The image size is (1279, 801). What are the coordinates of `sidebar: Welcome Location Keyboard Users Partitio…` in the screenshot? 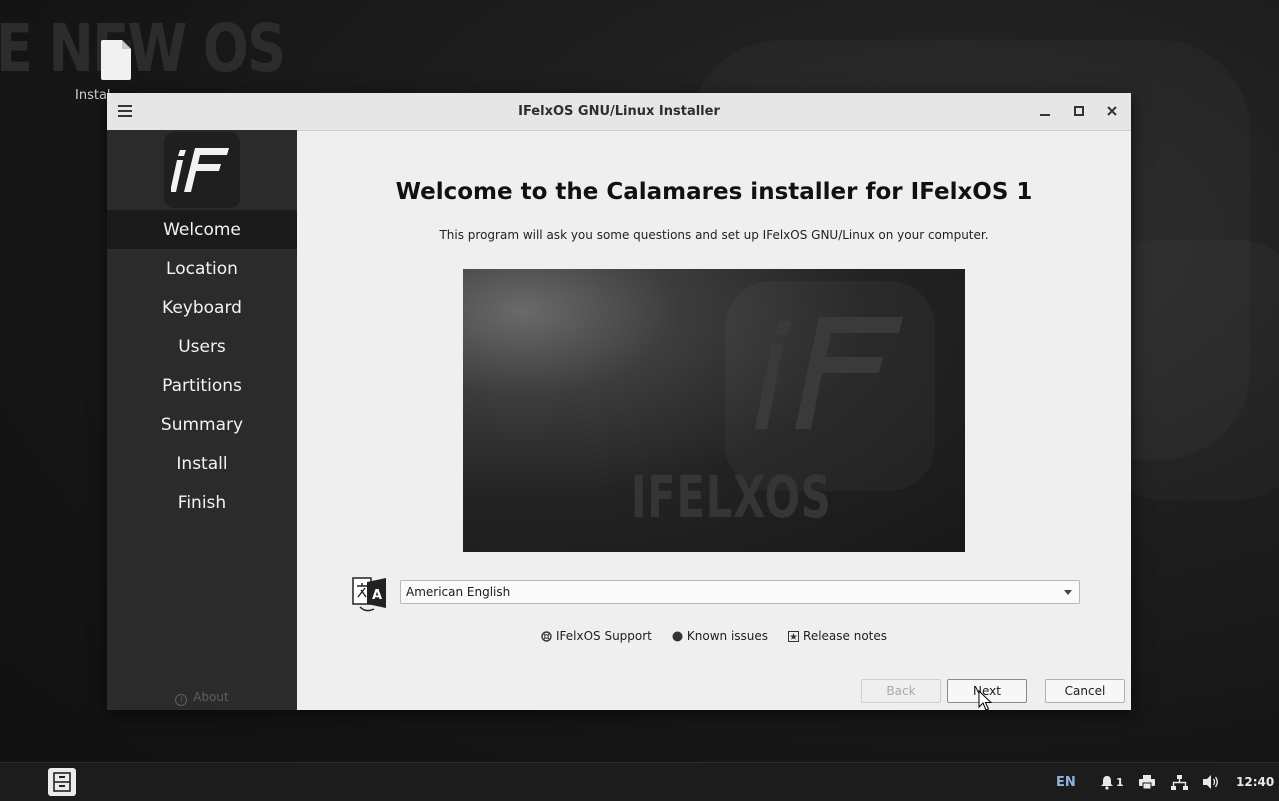 It's located at (202, 420).